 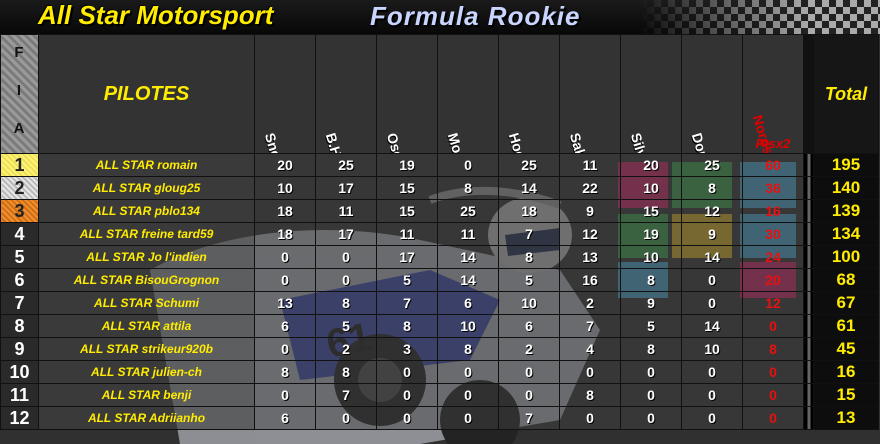 What do you see at coordinates (439, 188) in the screenshot?
I see `table-row: 2 ALL STAR gloug25 10 17 15 8 14 22 10 8 36 140` at bounding box center [439, 188].